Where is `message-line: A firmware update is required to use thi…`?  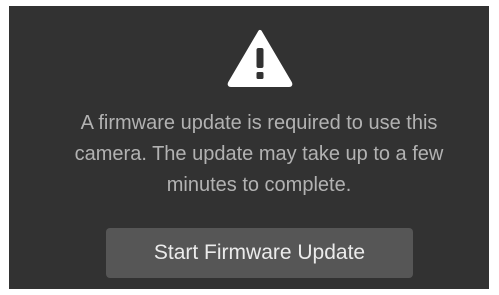 message-line: A firmware update is required to use thi… is located at coordinates (259, 123).